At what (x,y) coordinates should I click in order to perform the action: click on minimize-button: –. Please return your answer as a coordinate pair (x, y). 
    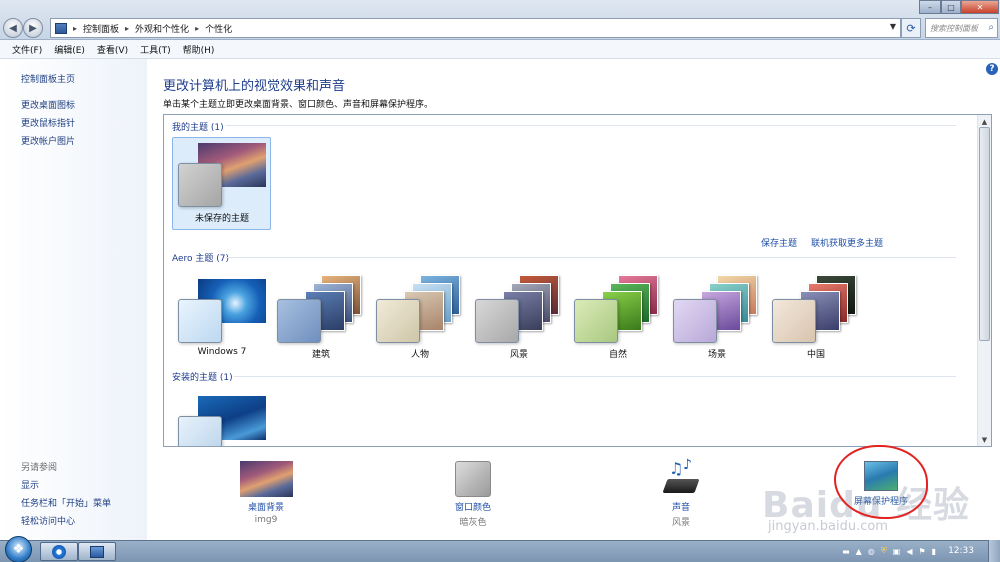
    Looking at the image, I should click on (930, 7).